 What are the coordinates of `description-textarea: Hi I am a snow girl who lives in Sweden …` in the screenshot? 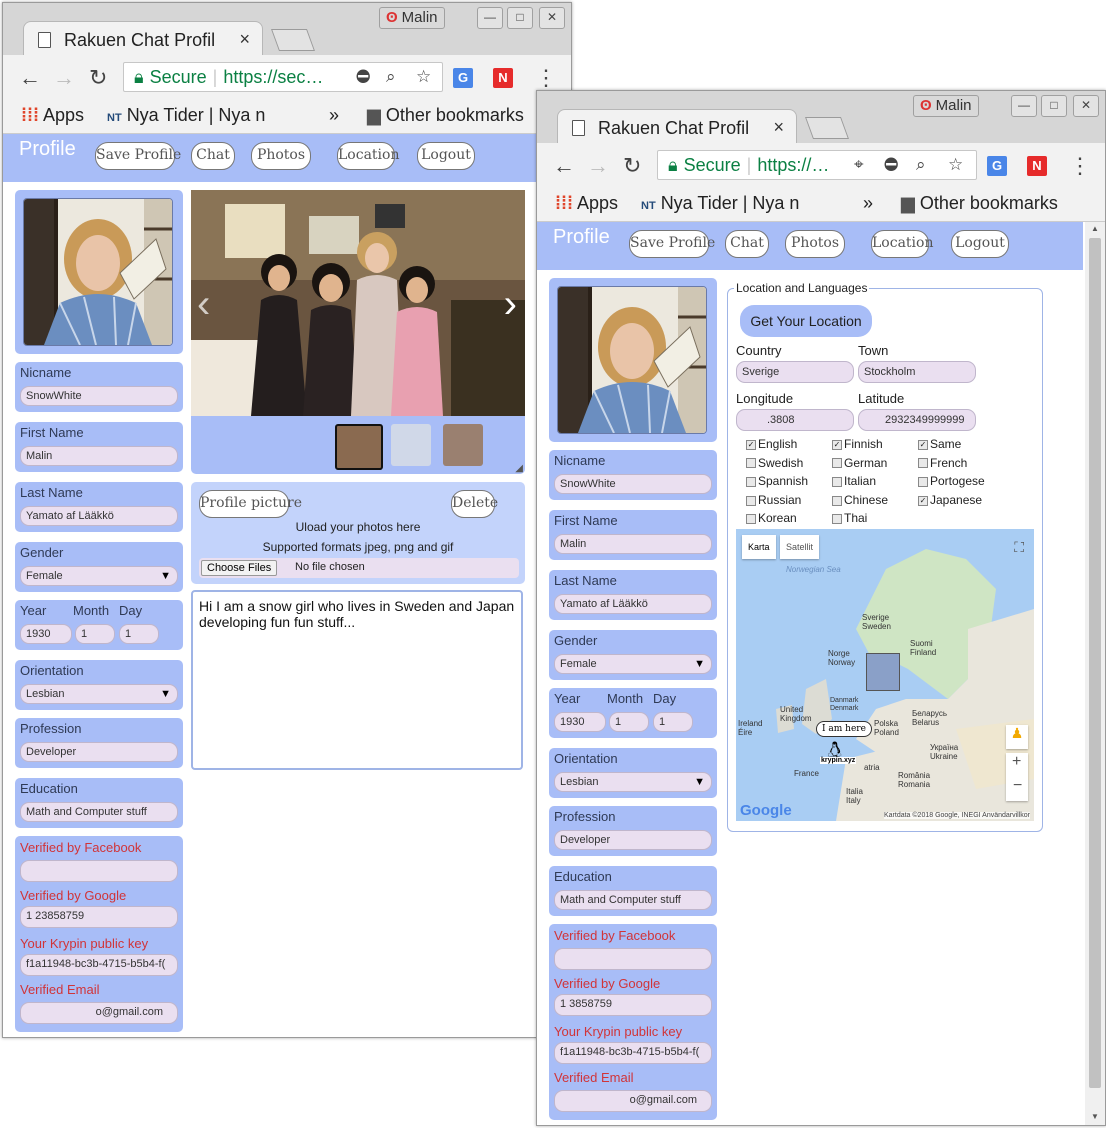 It's located at (357, 680).